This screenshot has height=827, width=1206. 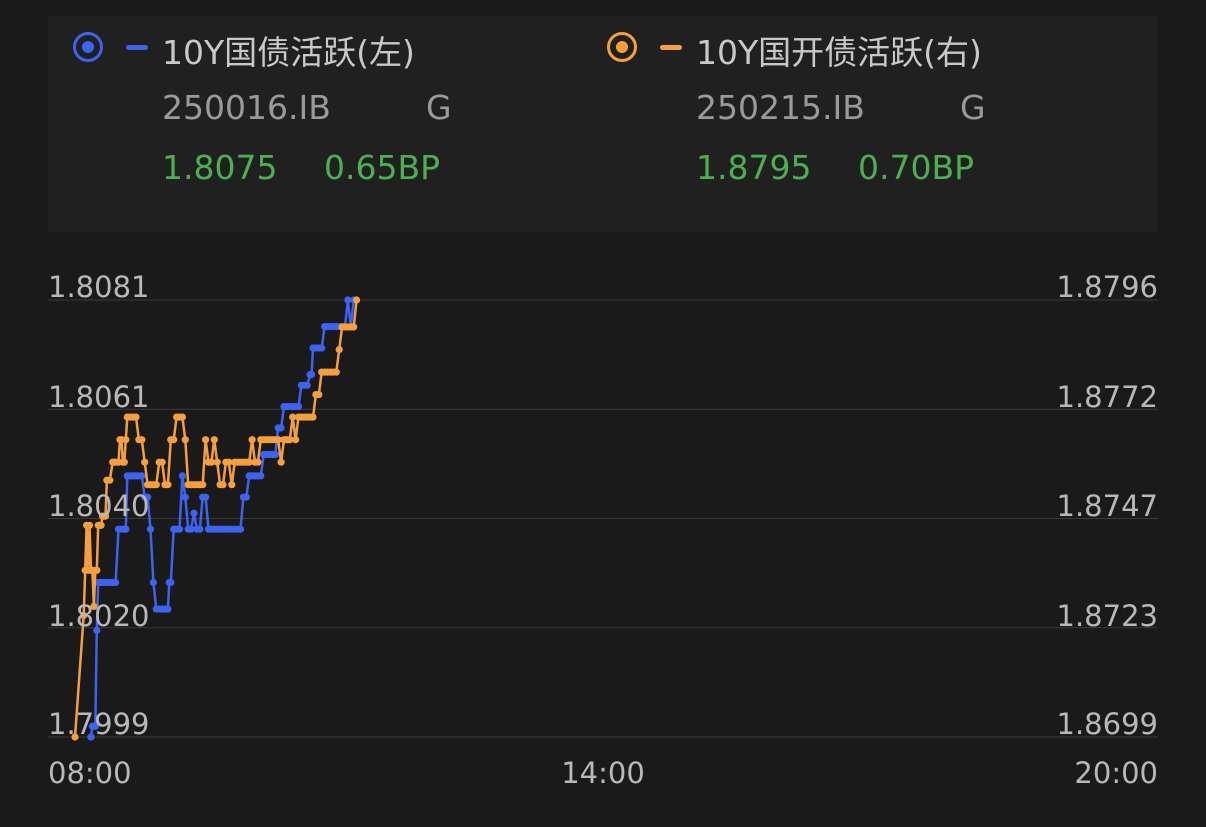 What do you see at coordinates (1107, 616) in the screenshot?
I see `y-right-tick: 1.8723` at bounding box center [1107, 616].